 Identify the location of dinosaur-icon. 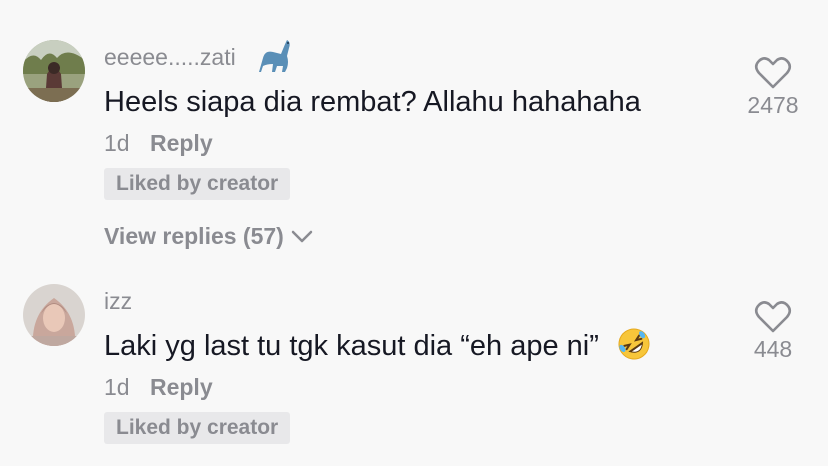
(274, 56).